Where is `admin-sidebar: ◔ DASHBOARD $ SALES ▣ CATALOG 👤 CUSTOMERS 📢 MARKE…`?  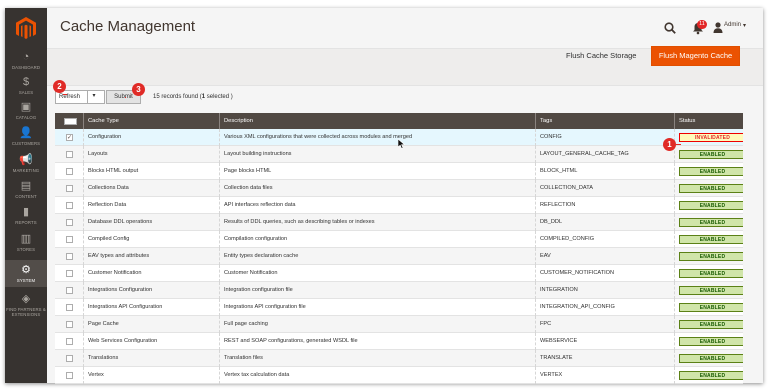
admin-sidebar: ◔ DASHBOARD $ SALES ▣ CATALOG 👤 CUSTOMERS 📢 MARKE… is located at coordinates (26, 195).